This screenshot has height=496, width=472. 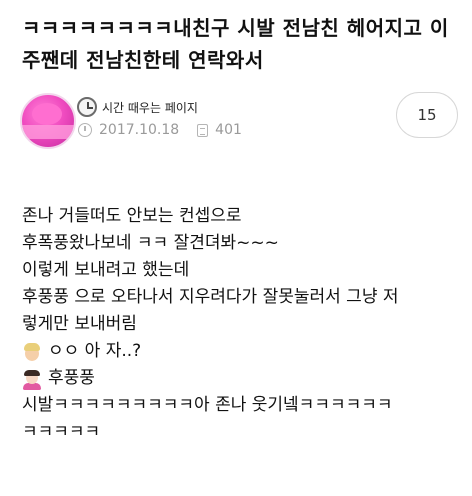 What do you see at coordinates (47, 114) in the screenshot?
I see `avatar-shape` at bounding box center [47, 114].